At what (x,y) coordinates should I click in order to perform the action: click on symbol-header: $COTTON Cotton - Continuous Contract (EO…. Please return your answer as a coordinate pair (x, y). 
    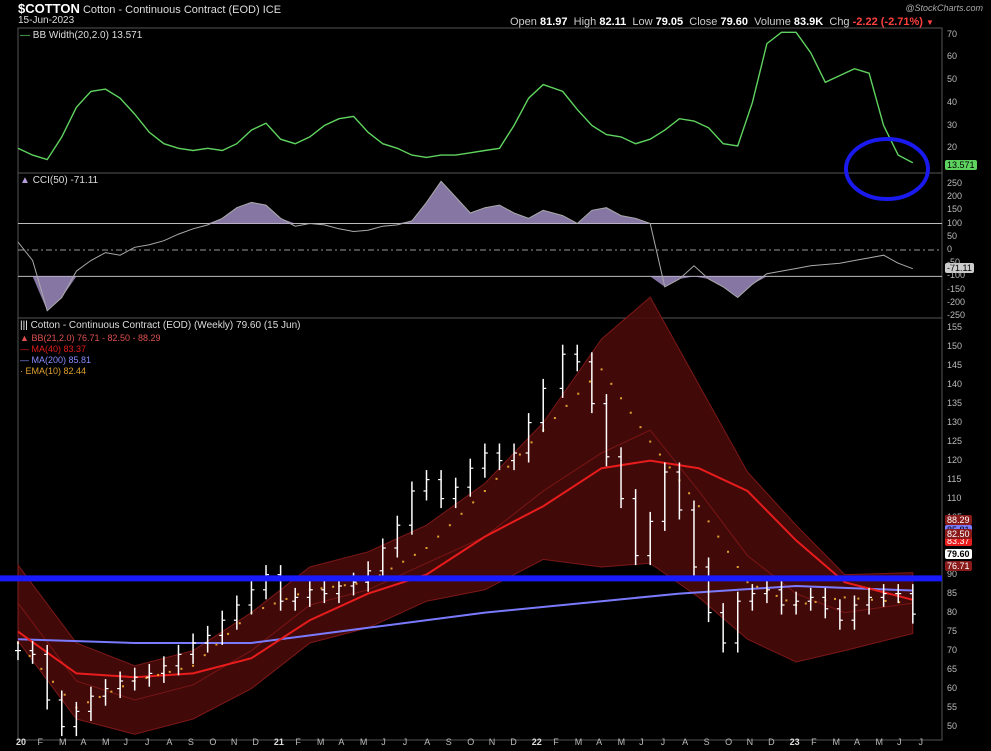
    Looking at the image, I should click on (149, 8).